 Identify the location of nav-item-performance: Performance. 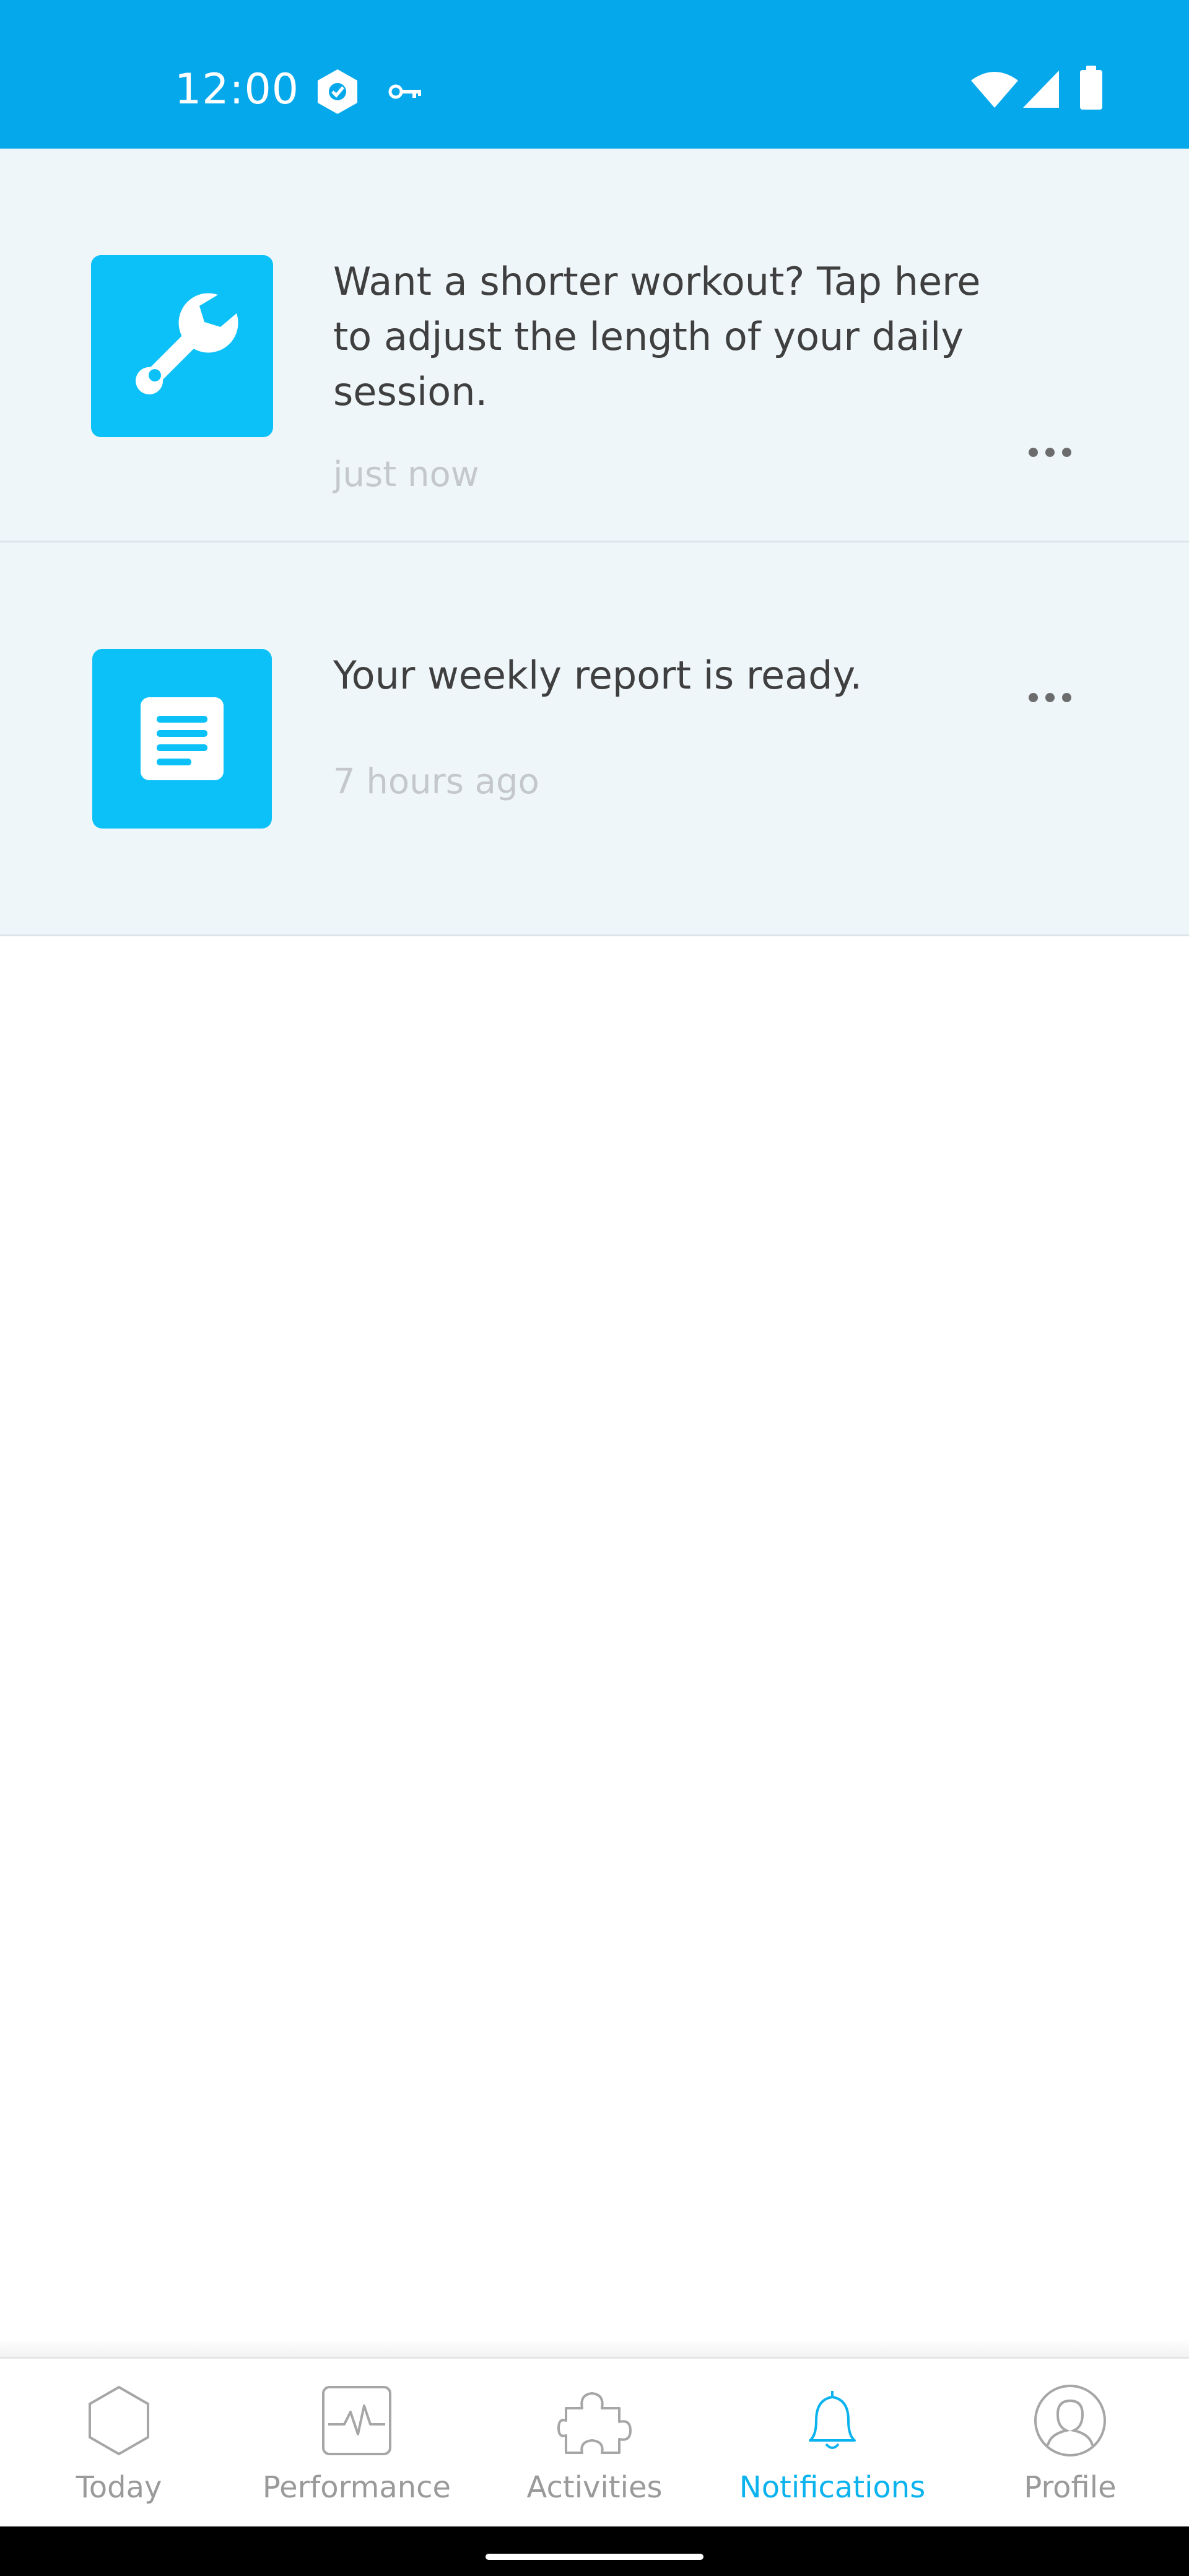
(357, 2443).